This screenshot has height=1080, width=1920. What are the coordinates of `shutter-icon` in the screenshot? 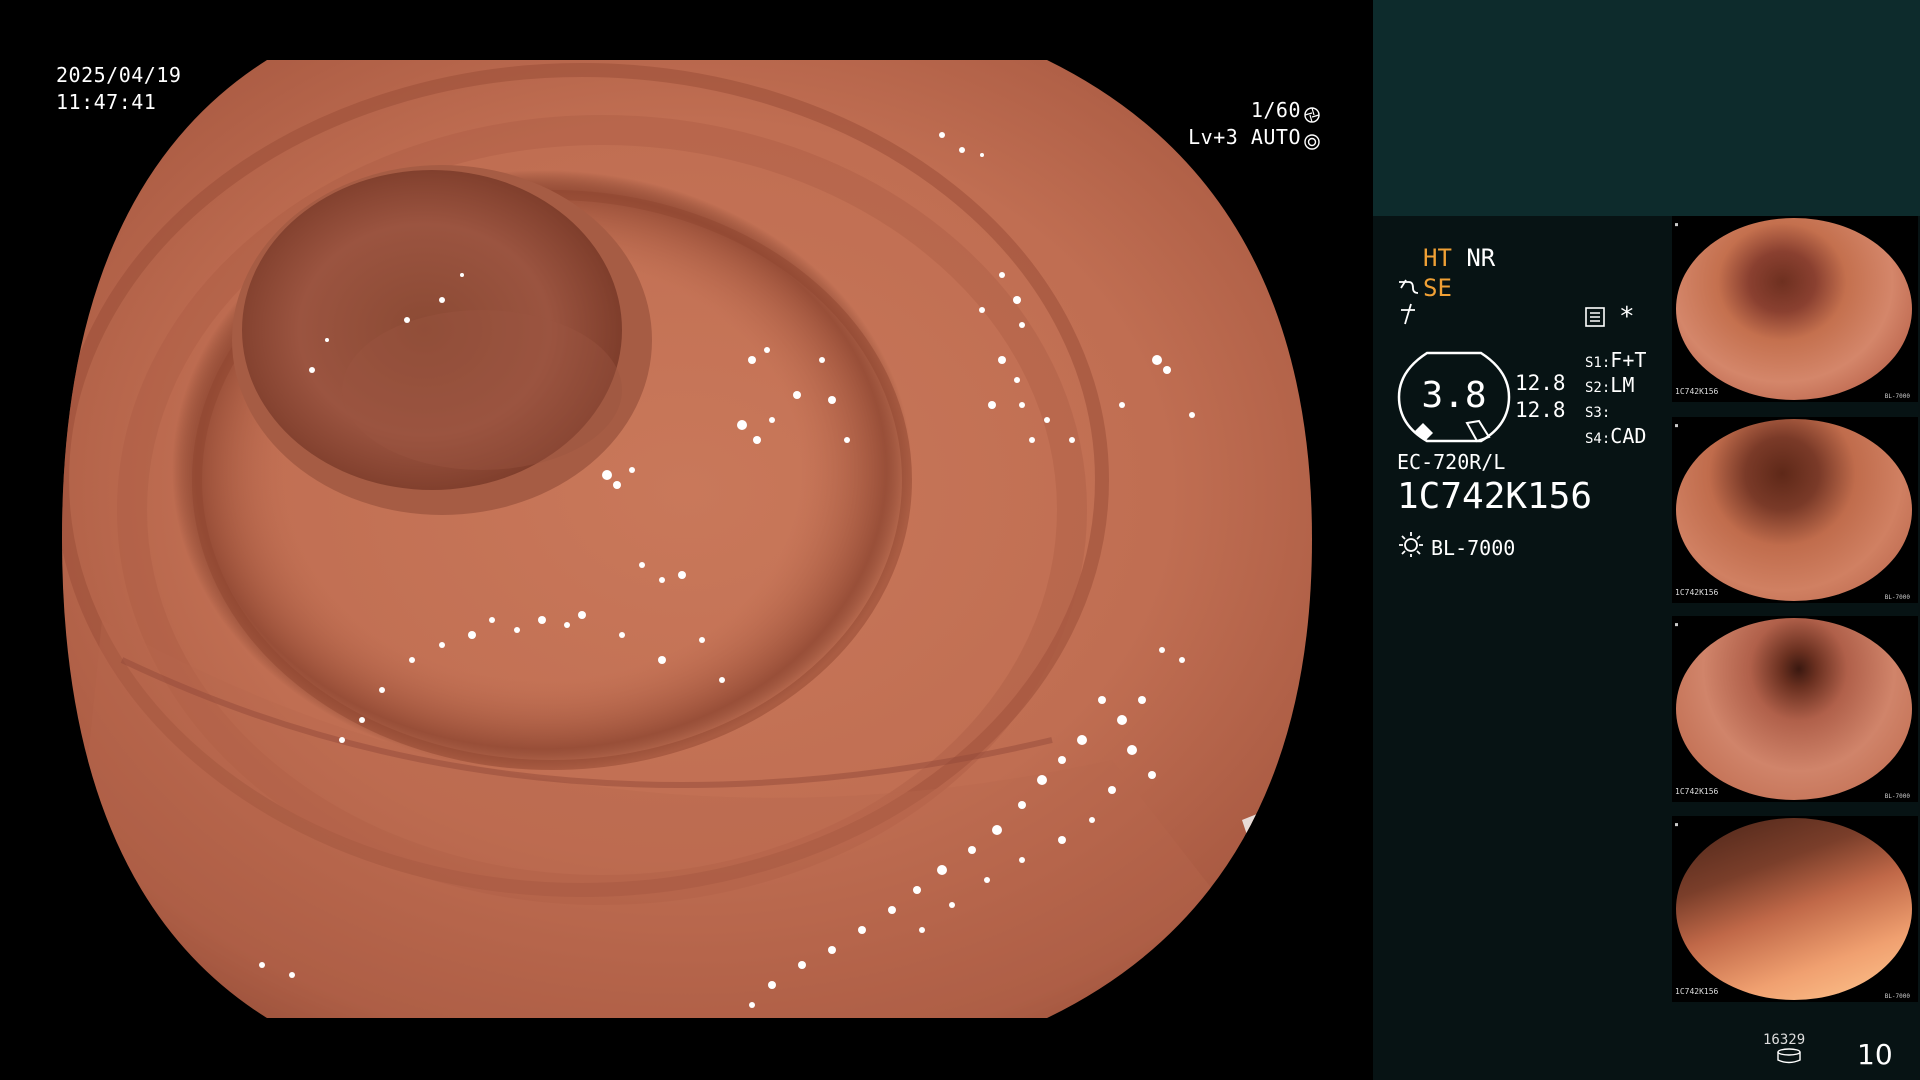 It's located at (1312, 113).